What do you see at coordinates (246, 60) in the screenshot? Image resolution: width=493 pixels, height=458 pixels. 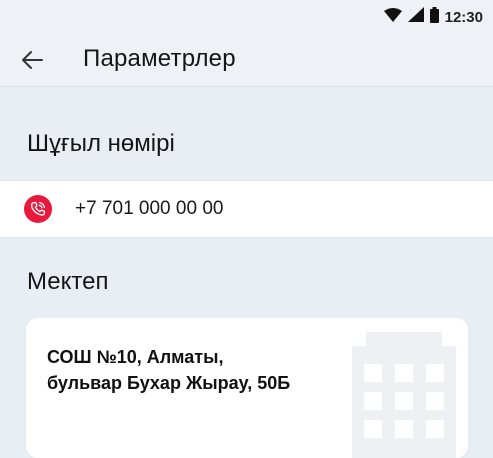 I see `app-bar: Параметрлер` at bounding box center [246, 60].